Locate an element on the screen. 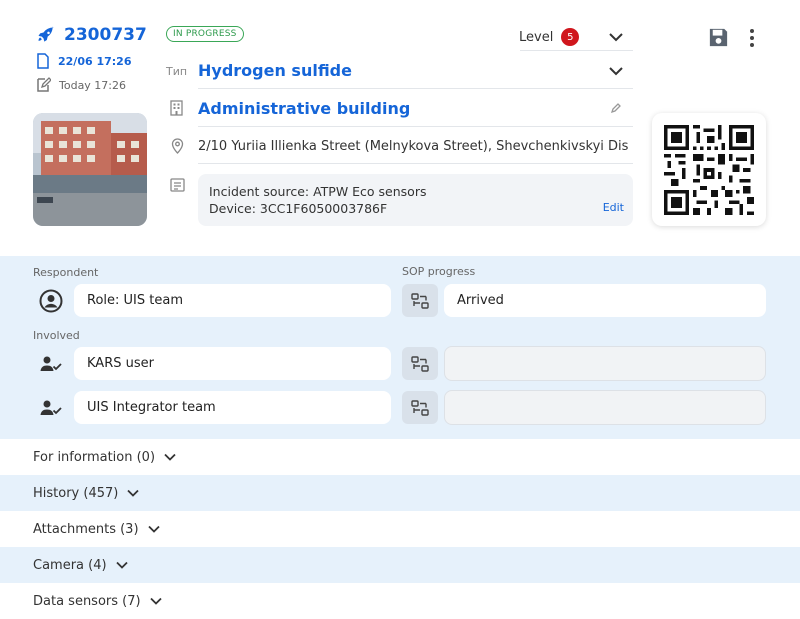 Image resolution: width=800 pixels, height=619 pixels. section-data-sensors: Data sensors (7) is located at coordinates (400, 601).